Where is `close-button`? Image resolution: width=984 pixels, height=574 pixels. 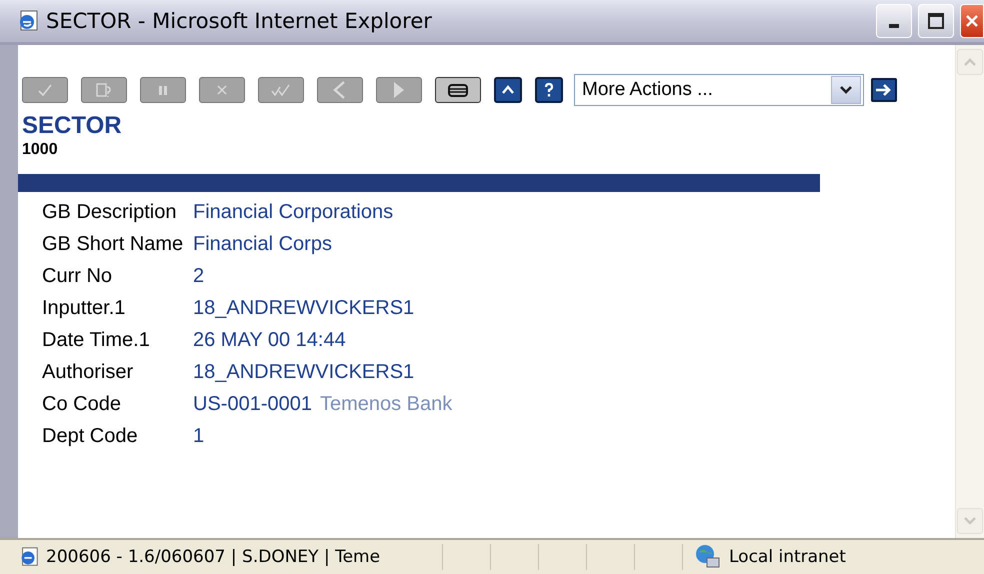 close-button is located at coordinates (972, 21).